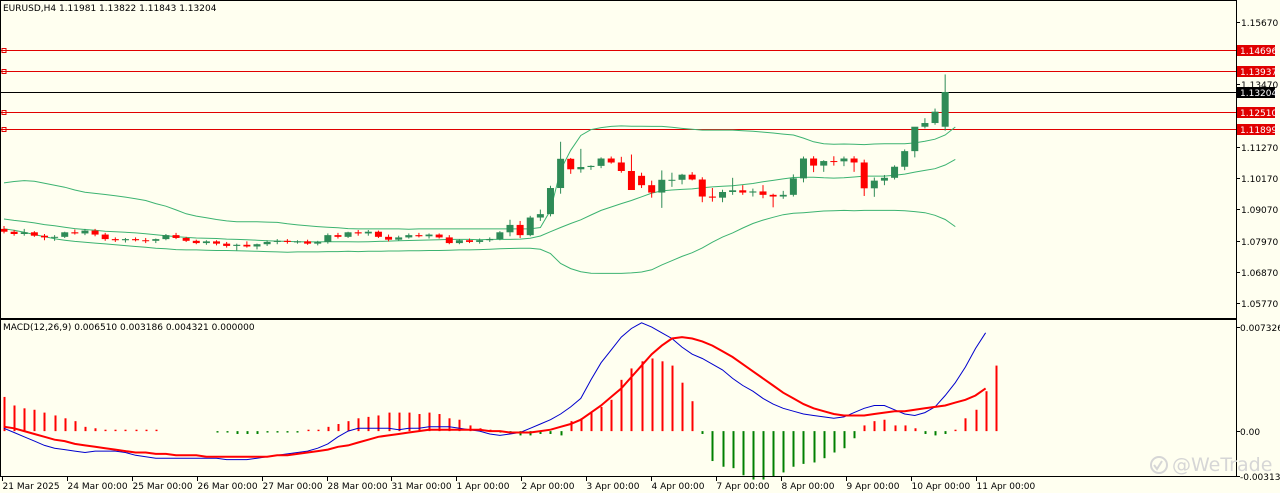 This screenshot has height=493, width=1280. What do you see at coordinates (163, 487) in the screenshot?
I see `time-tick-label: 25 Mar 00:00` at bounding box center [163, 487].